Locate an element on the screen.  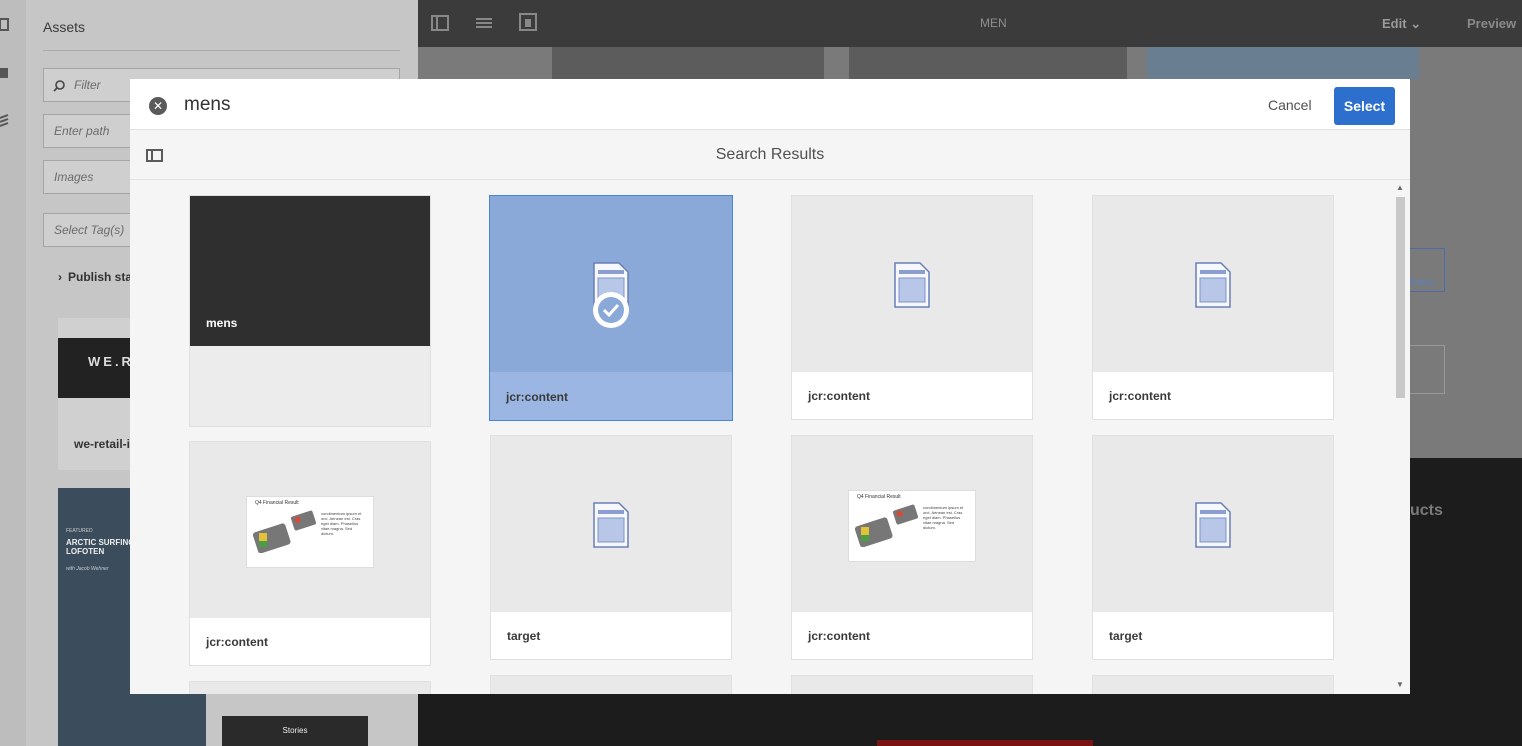
layers-icon is located at coordinates (5, 121).